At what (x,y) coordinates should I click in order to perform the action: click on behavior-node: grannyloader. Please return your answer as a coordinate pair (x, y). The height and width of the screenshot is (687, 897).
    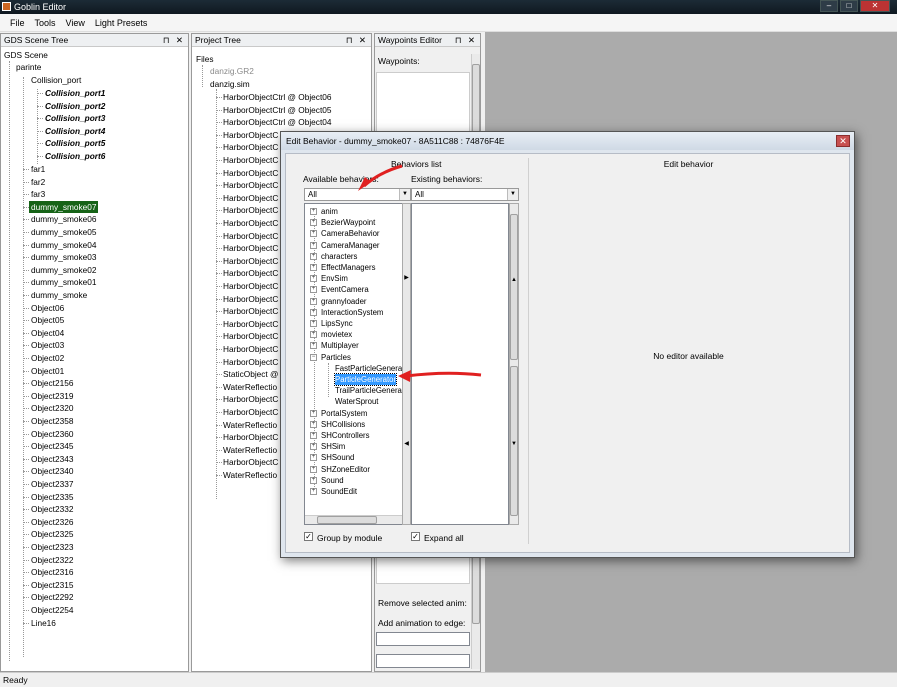
    Looking at the image, I should click on (344, 301).